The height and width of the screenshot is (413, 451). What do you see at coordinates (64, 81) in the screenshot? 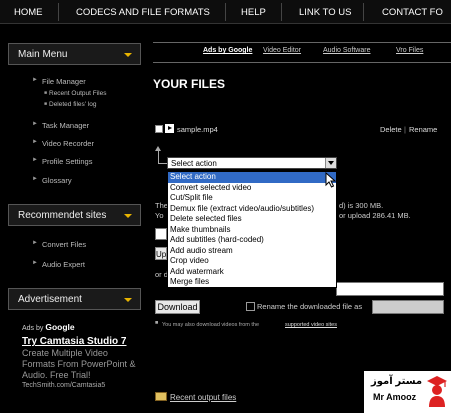
I see `sidebar-item-label: File Manager` at bounding box center [64, 81].